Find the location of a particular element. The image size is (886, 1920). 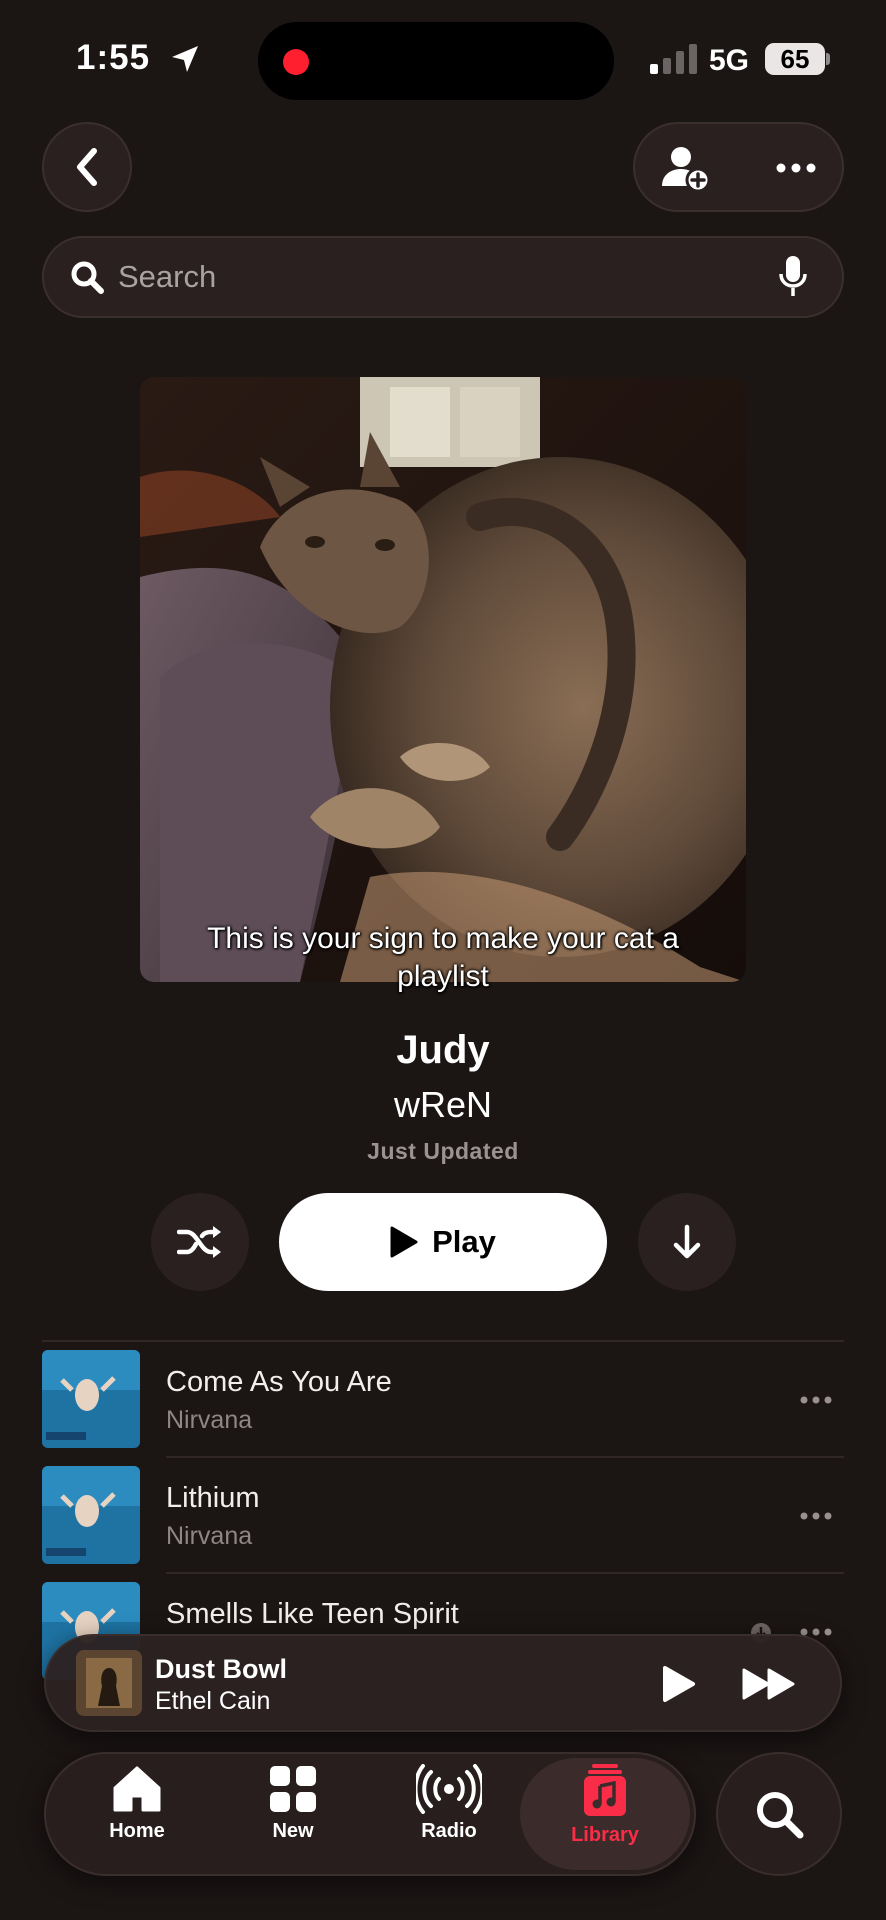

now-playing-artwork is located at coordinates (109, 1683).